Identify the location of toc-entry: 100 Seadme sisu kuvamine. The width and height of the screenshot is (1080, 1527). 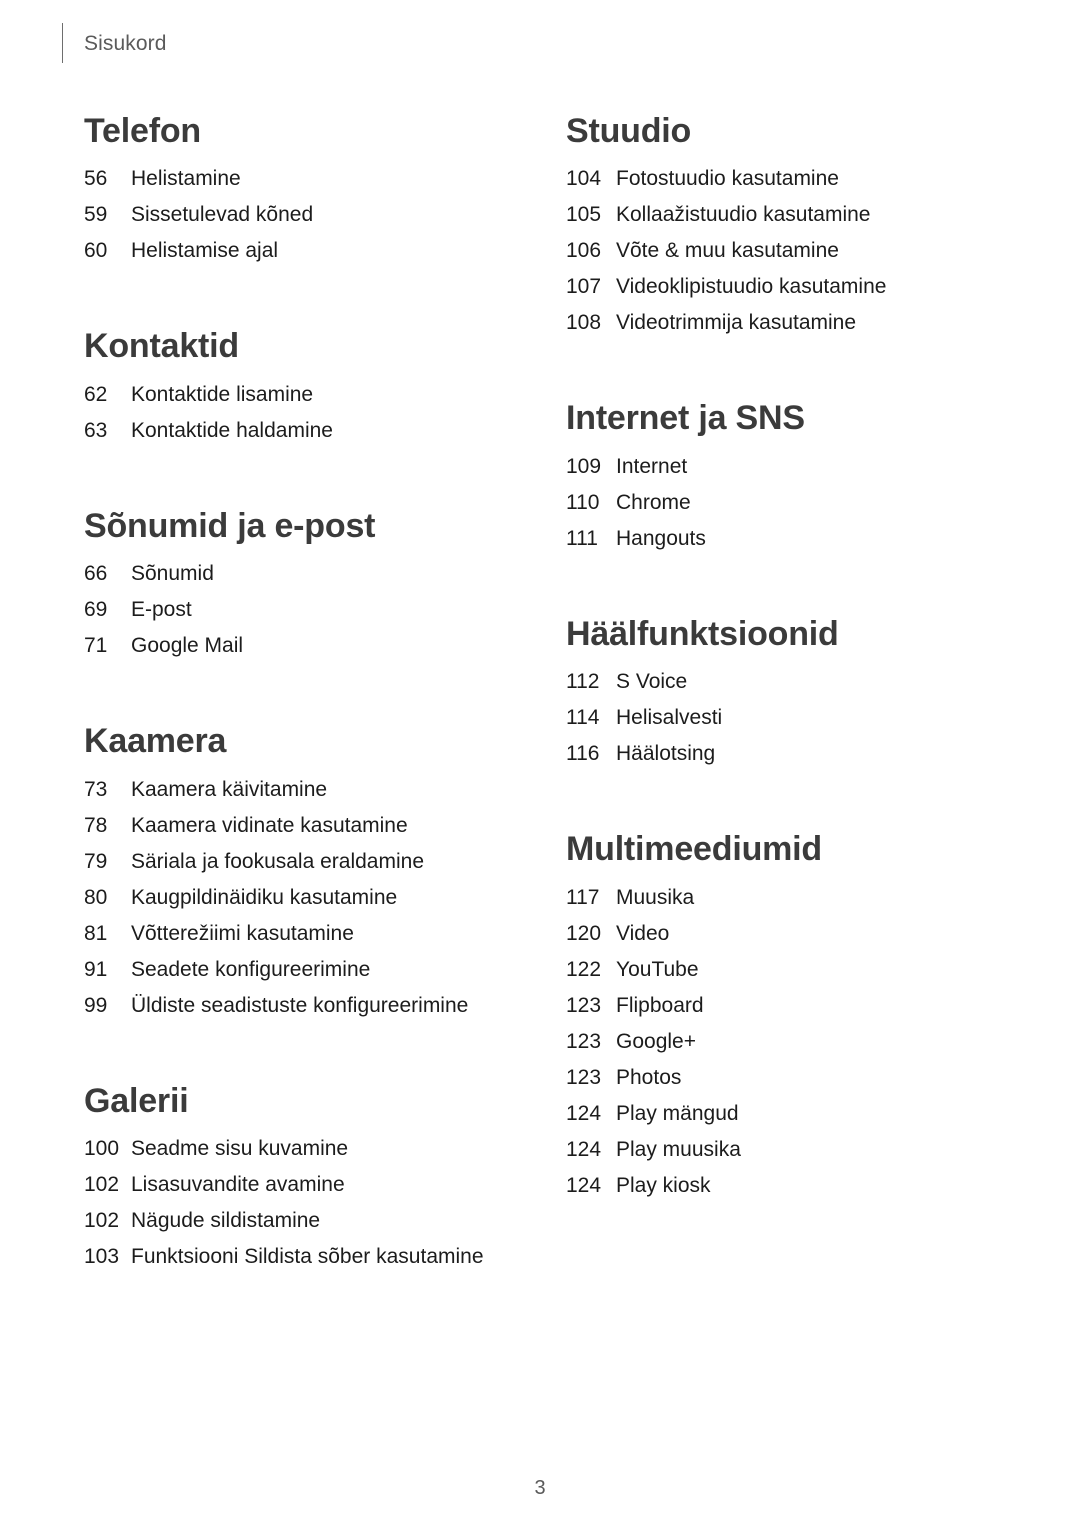
(309, 1149).